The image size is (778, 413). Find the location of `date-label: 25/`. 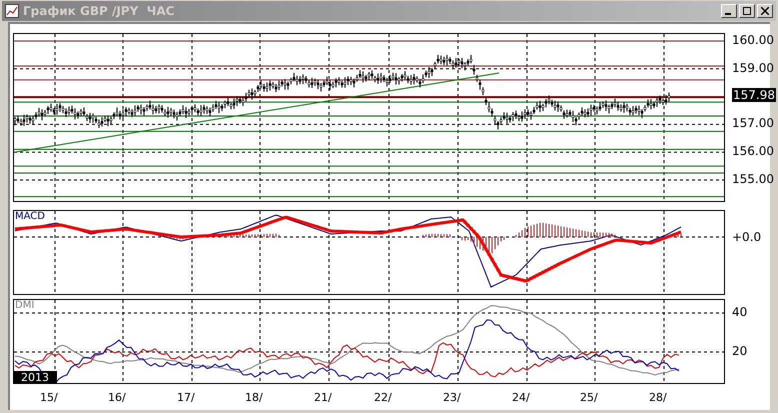

date-label: 25/ is located at coordinates (589, 397).